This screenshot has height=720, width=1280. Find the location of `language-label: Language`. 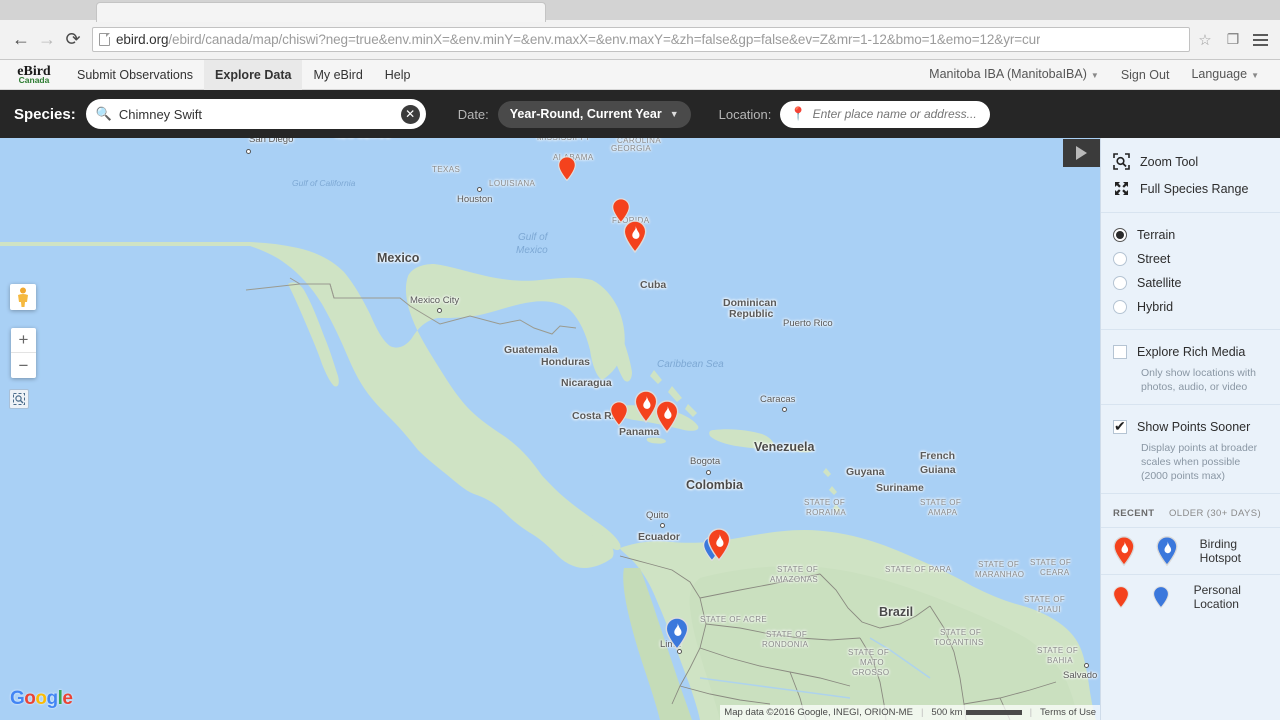

language-label: Language is located at coordinates (1219, 73).